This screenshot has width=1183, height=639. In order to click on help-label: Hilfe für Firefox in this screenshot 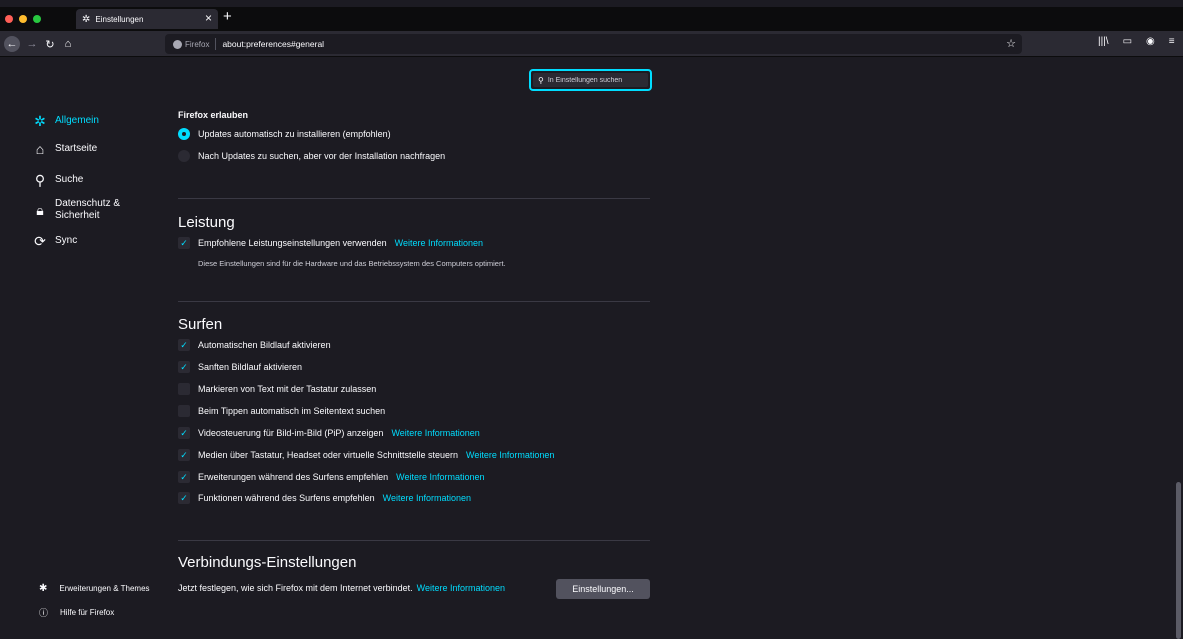, I will do `click(87, 612)`.